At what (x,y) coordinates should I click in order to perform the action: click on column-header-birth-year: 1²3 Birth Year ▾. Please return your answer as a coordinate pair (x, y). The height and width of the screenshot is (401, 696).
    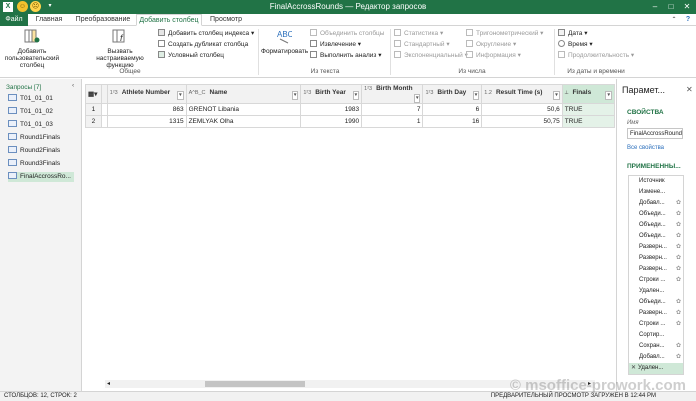
    Looking at the image, I should click on (331, 94).